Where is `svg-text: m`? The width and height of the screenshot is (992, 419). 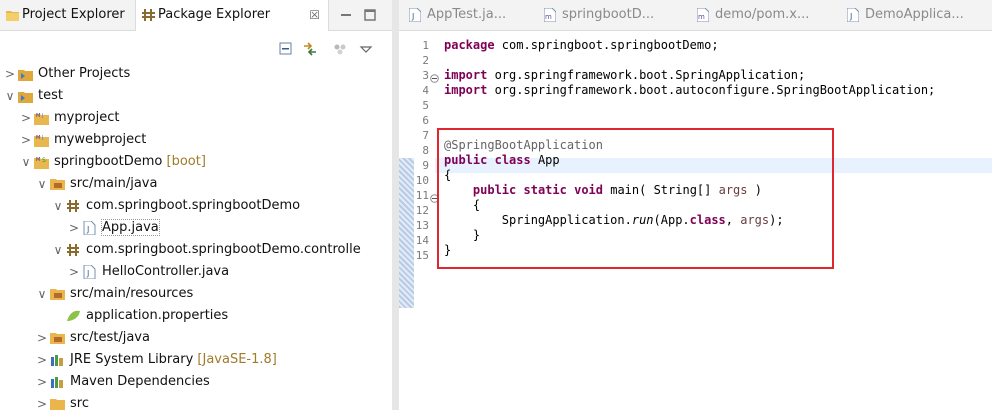 svg-text: m is located at coordinates (701, 17).